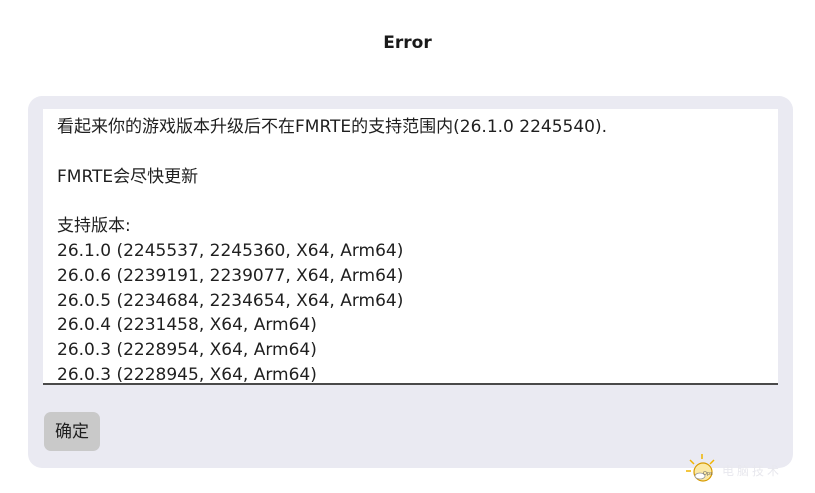 This screenshot has height=493, width=815. What do you see at coordinates (187, 350) in the screenshot?
I see `message-line: 26.0.3 (2228954, X64, Arm64)` at bounding box center [187, 350].